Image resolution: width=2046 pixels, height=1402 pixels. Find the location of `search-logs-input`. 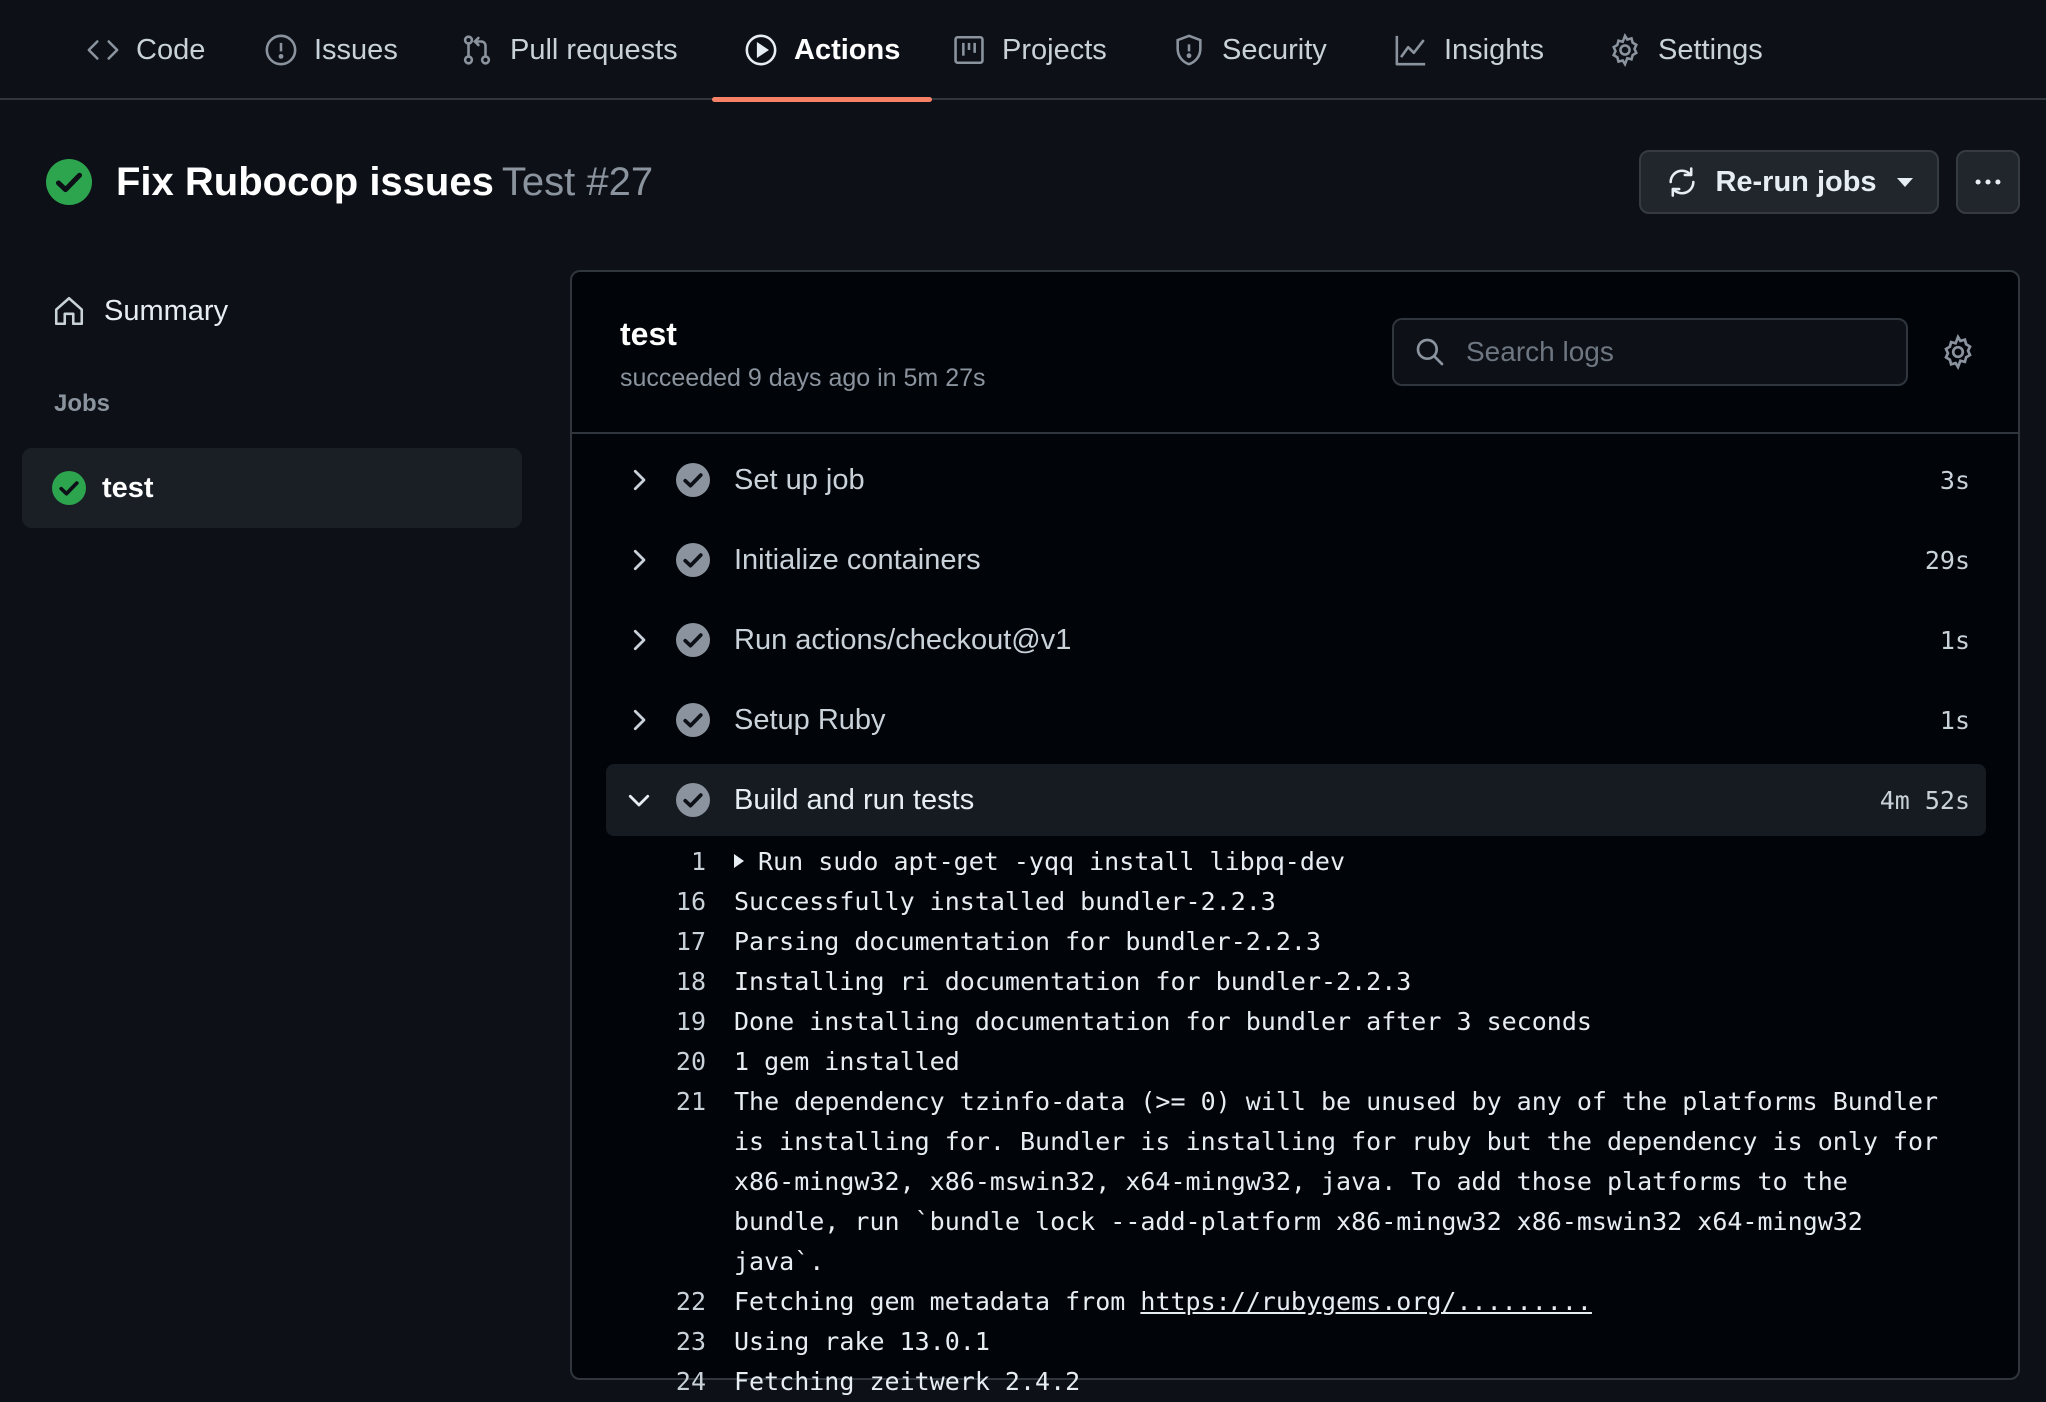

search-logs-input is located at coordinates (1676, 352).